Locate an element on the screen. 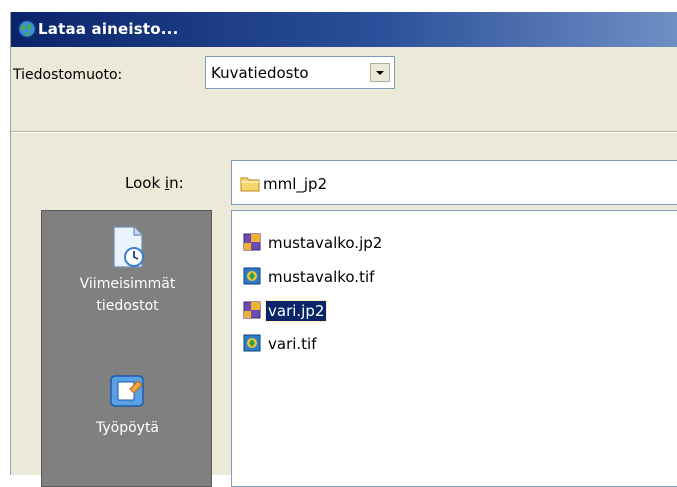  separator is located at coordinates (344, 132).